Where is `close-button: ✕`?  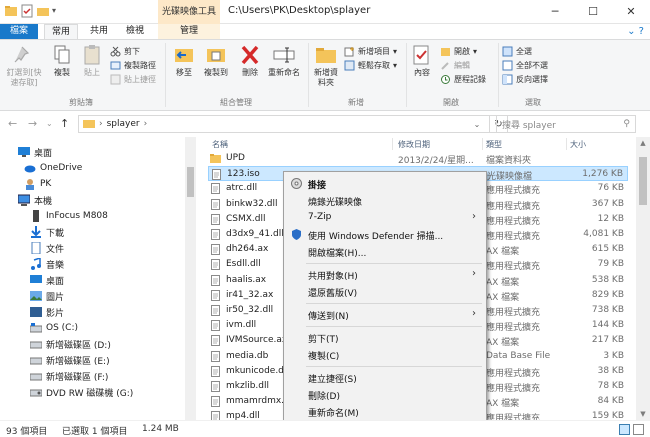 close-button: ✕ is located at coordinates (631, 11).